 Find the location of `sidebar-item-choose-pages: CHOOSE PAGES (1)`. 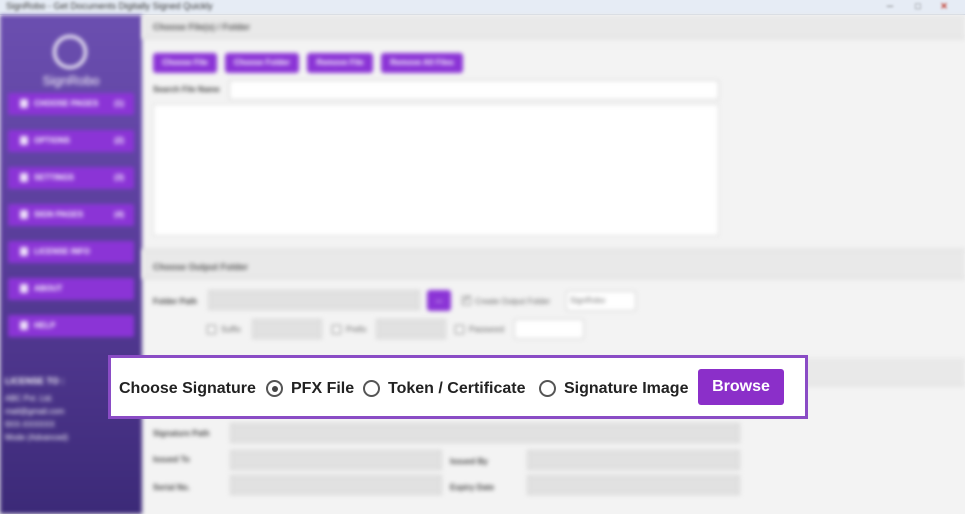

sidebar-item-choose-pages: CHOOSE PAGES (1) is located at coordinates (71, 104).